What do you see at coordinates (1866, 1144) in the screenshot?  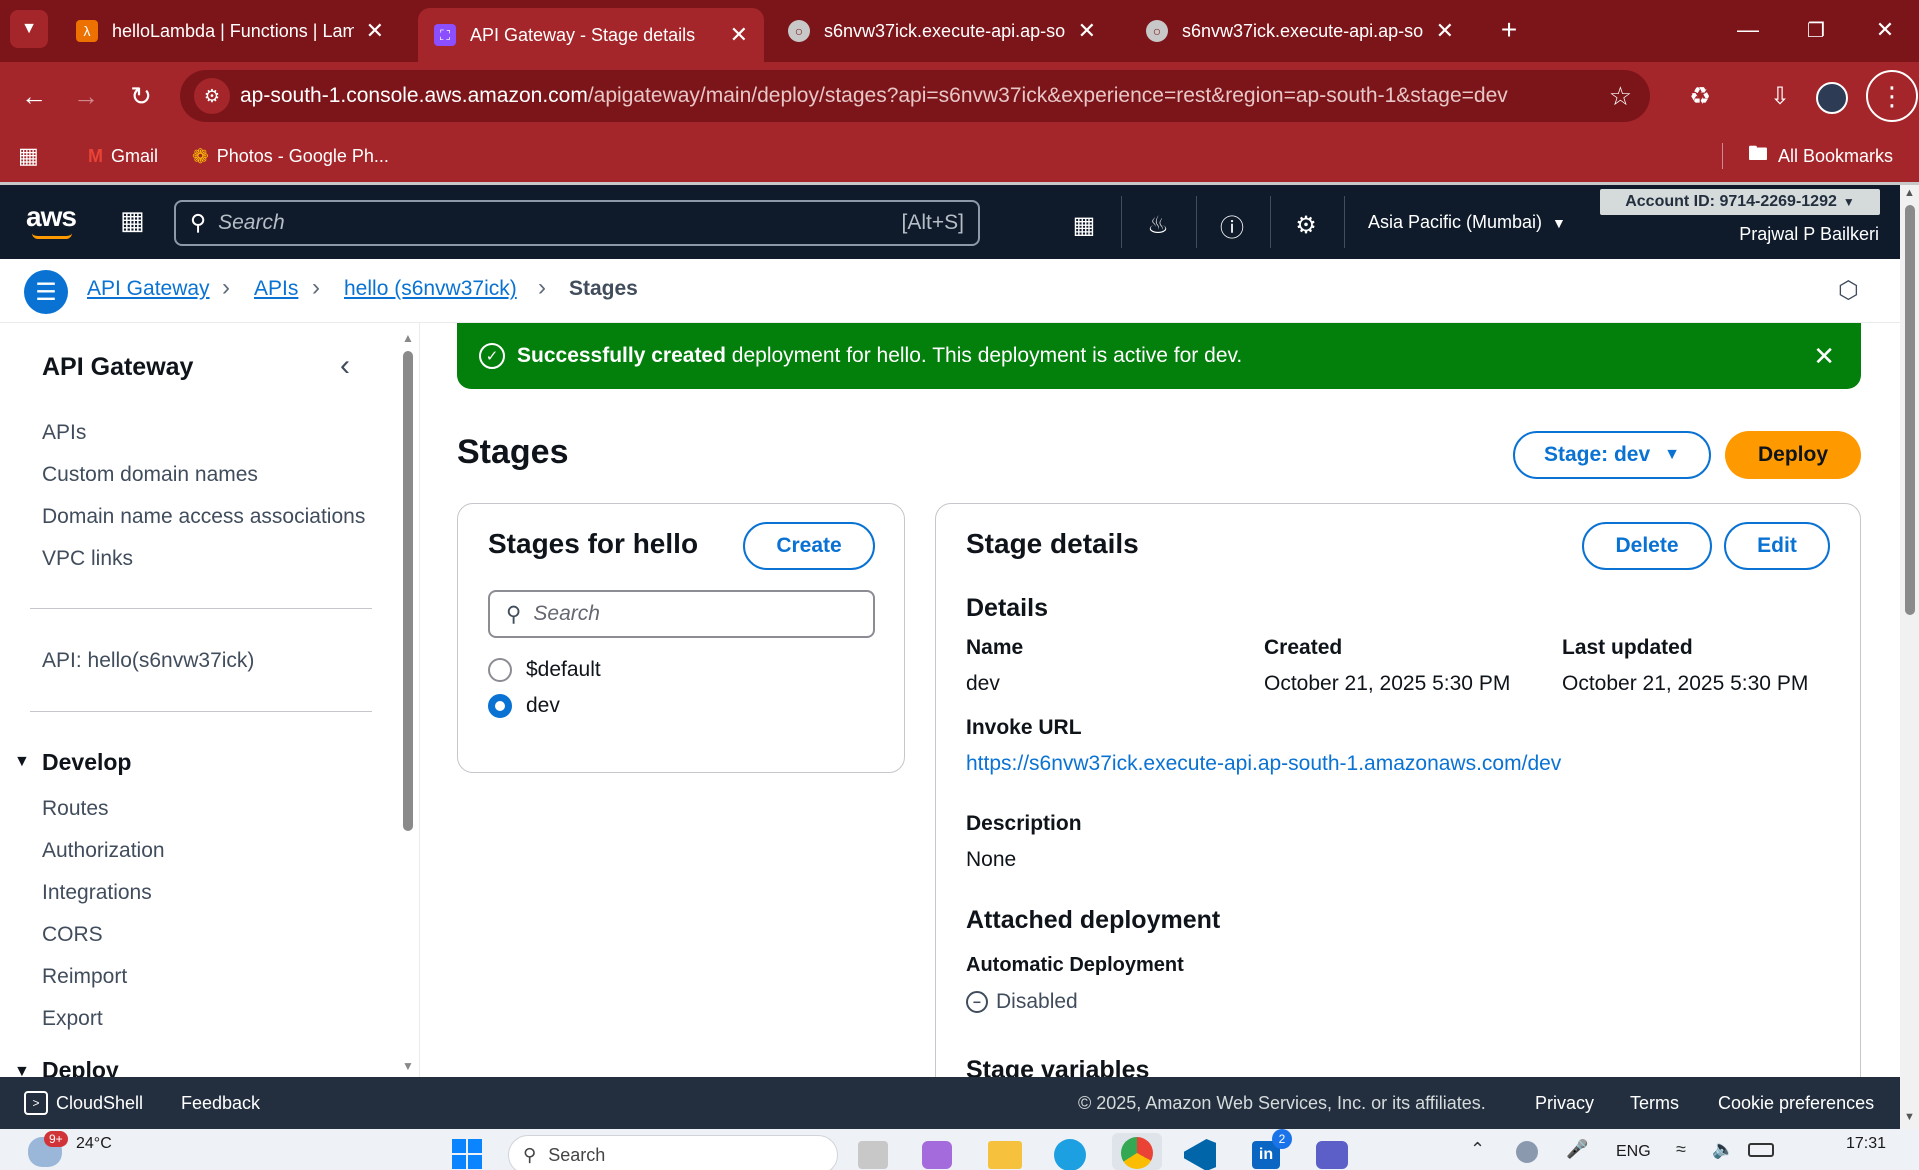 I see `clock-time: 17:31` at bounding box center [1866, 1144].